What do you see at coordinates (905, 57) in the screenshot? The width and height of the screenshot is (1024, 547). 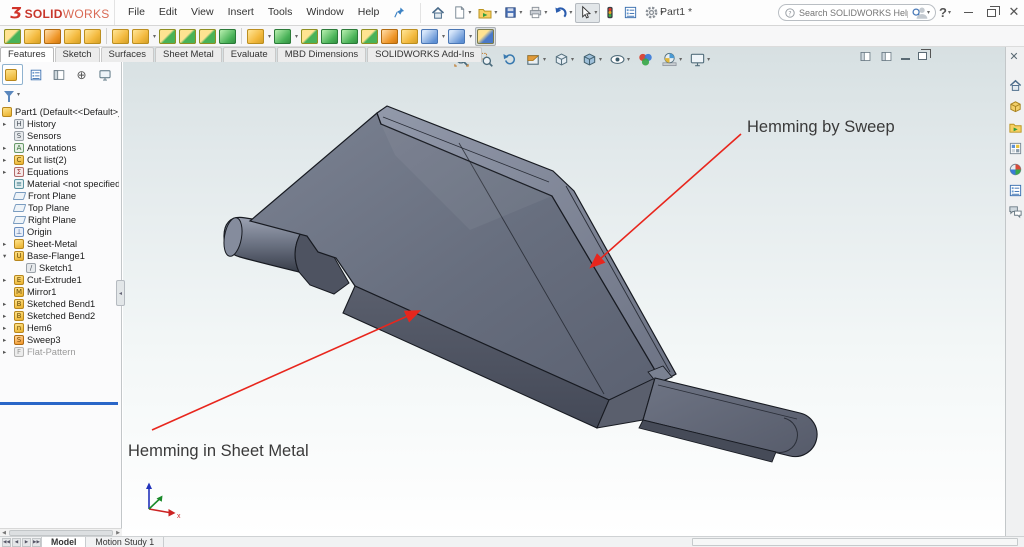 I see `minimize-document-button` at bounding box center [905, 57].